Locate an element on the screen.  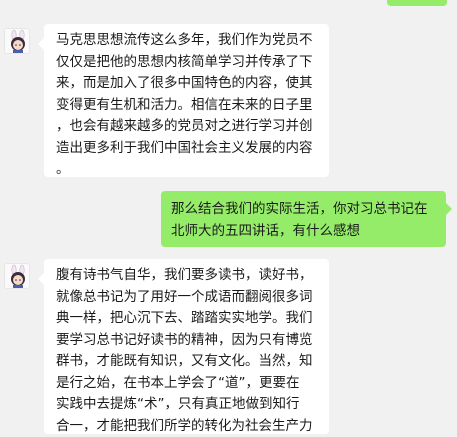
previous-self-message-bubble is located at coordinates (417, 3).